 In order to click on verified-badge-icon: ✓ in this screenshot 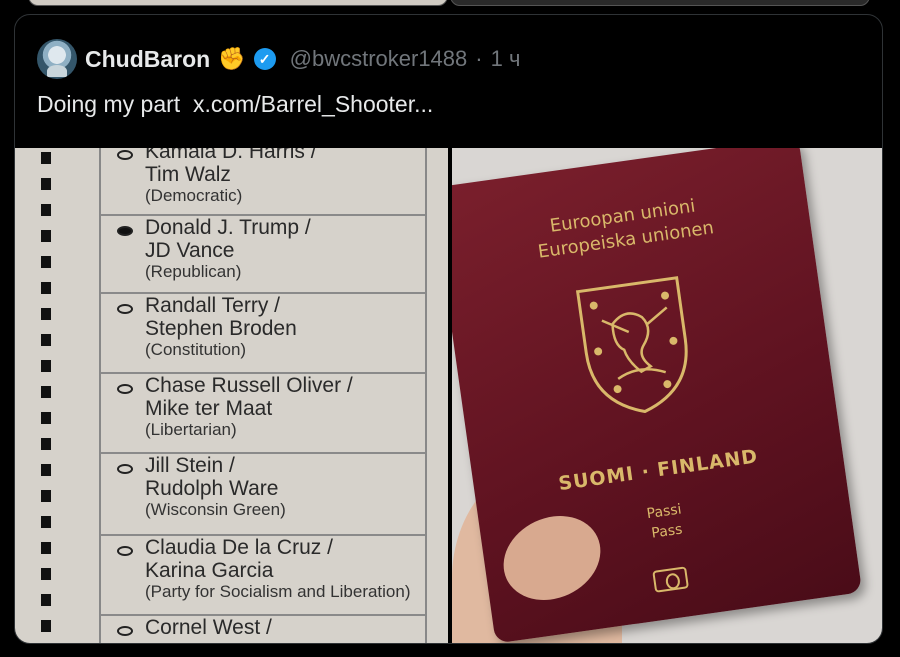, I will do `click(264, 59)`.